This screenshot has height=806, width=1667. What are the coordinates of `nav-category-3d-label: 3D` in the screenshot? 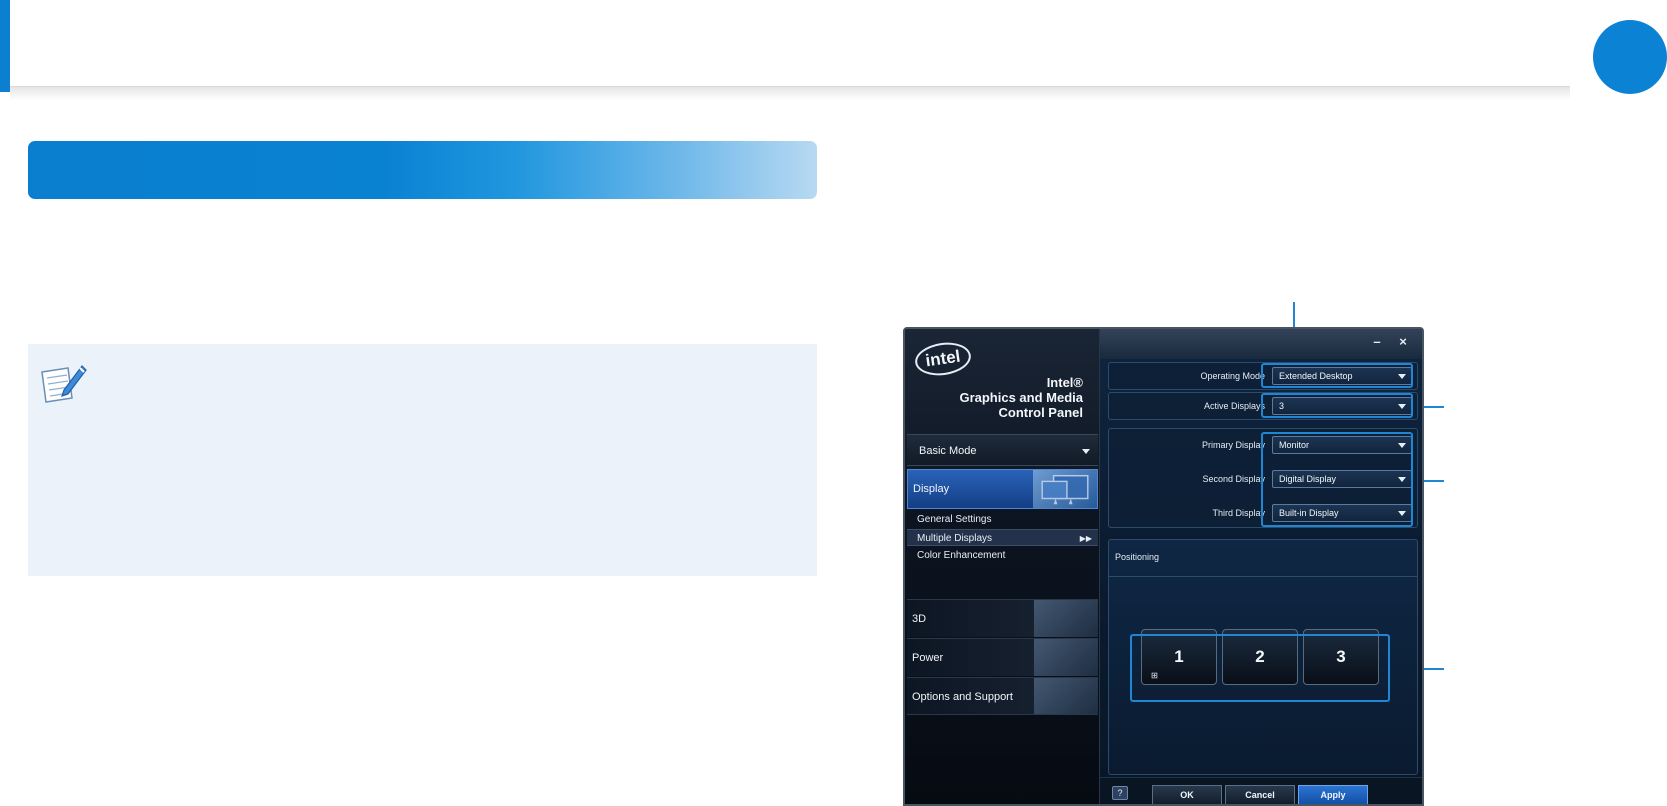 It's located at (919, 619).